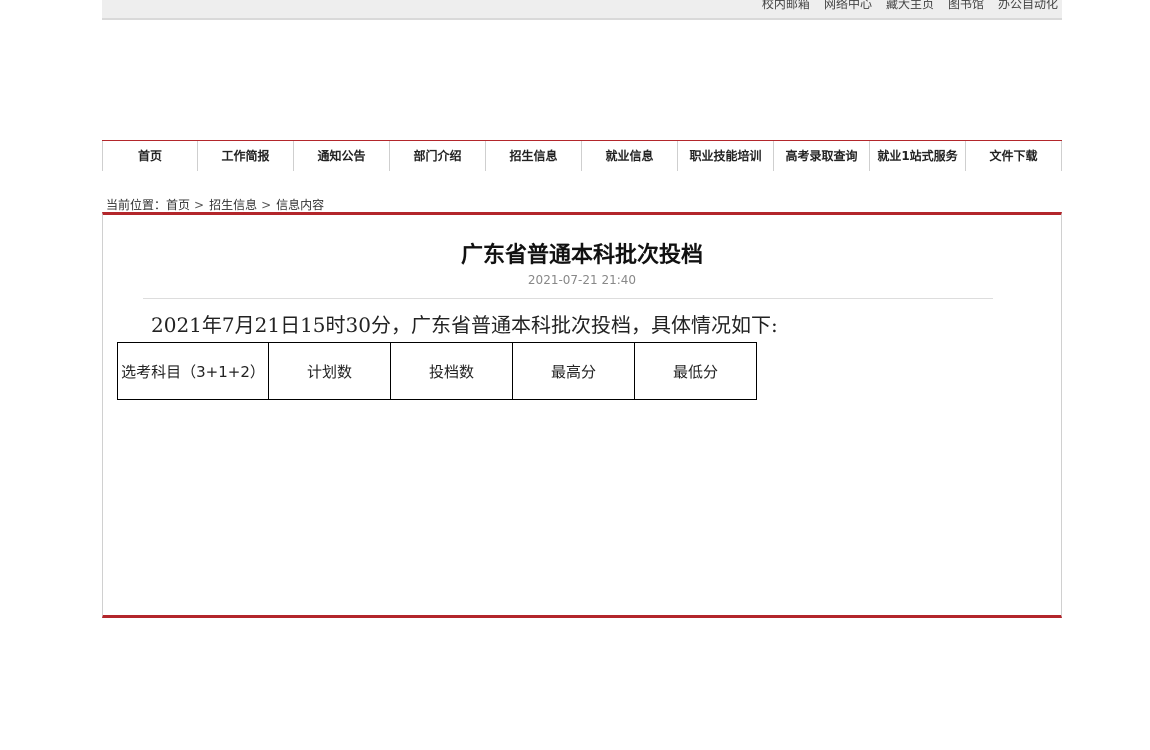 The width and height of the screenshot is (1150, 750). I want to click on admission-table: 选考科目（3+1+2） 计划数 投档数 最高分 最低分, so click(437, 371).